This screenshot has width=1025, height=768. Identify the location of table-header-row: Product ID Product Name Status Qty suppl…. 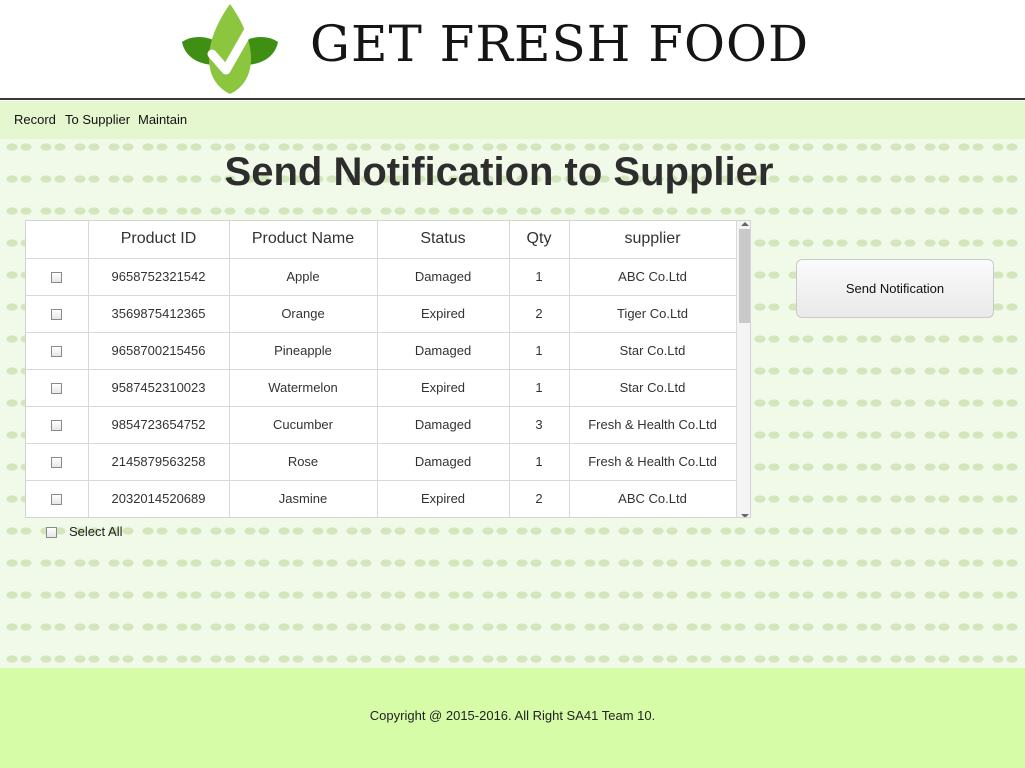
(381, 240).